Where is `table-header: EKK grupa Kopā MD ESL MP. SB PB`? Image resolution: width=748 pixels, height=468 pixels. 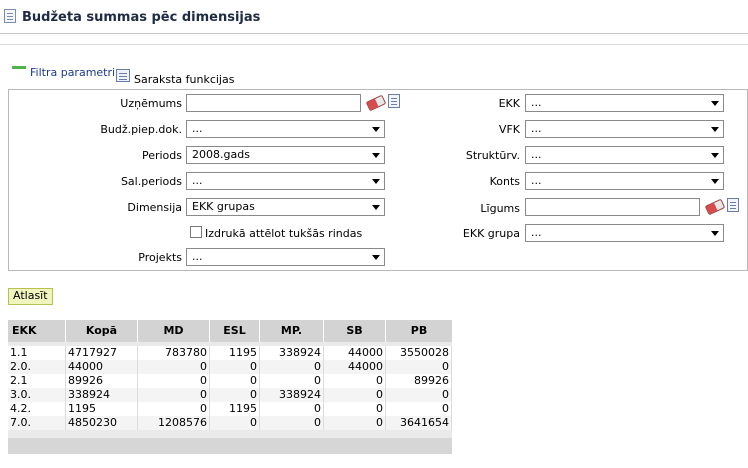 table-header: EKK grupa Kopā MD ESL MP. SB PB is located at coordinates (230, 339).